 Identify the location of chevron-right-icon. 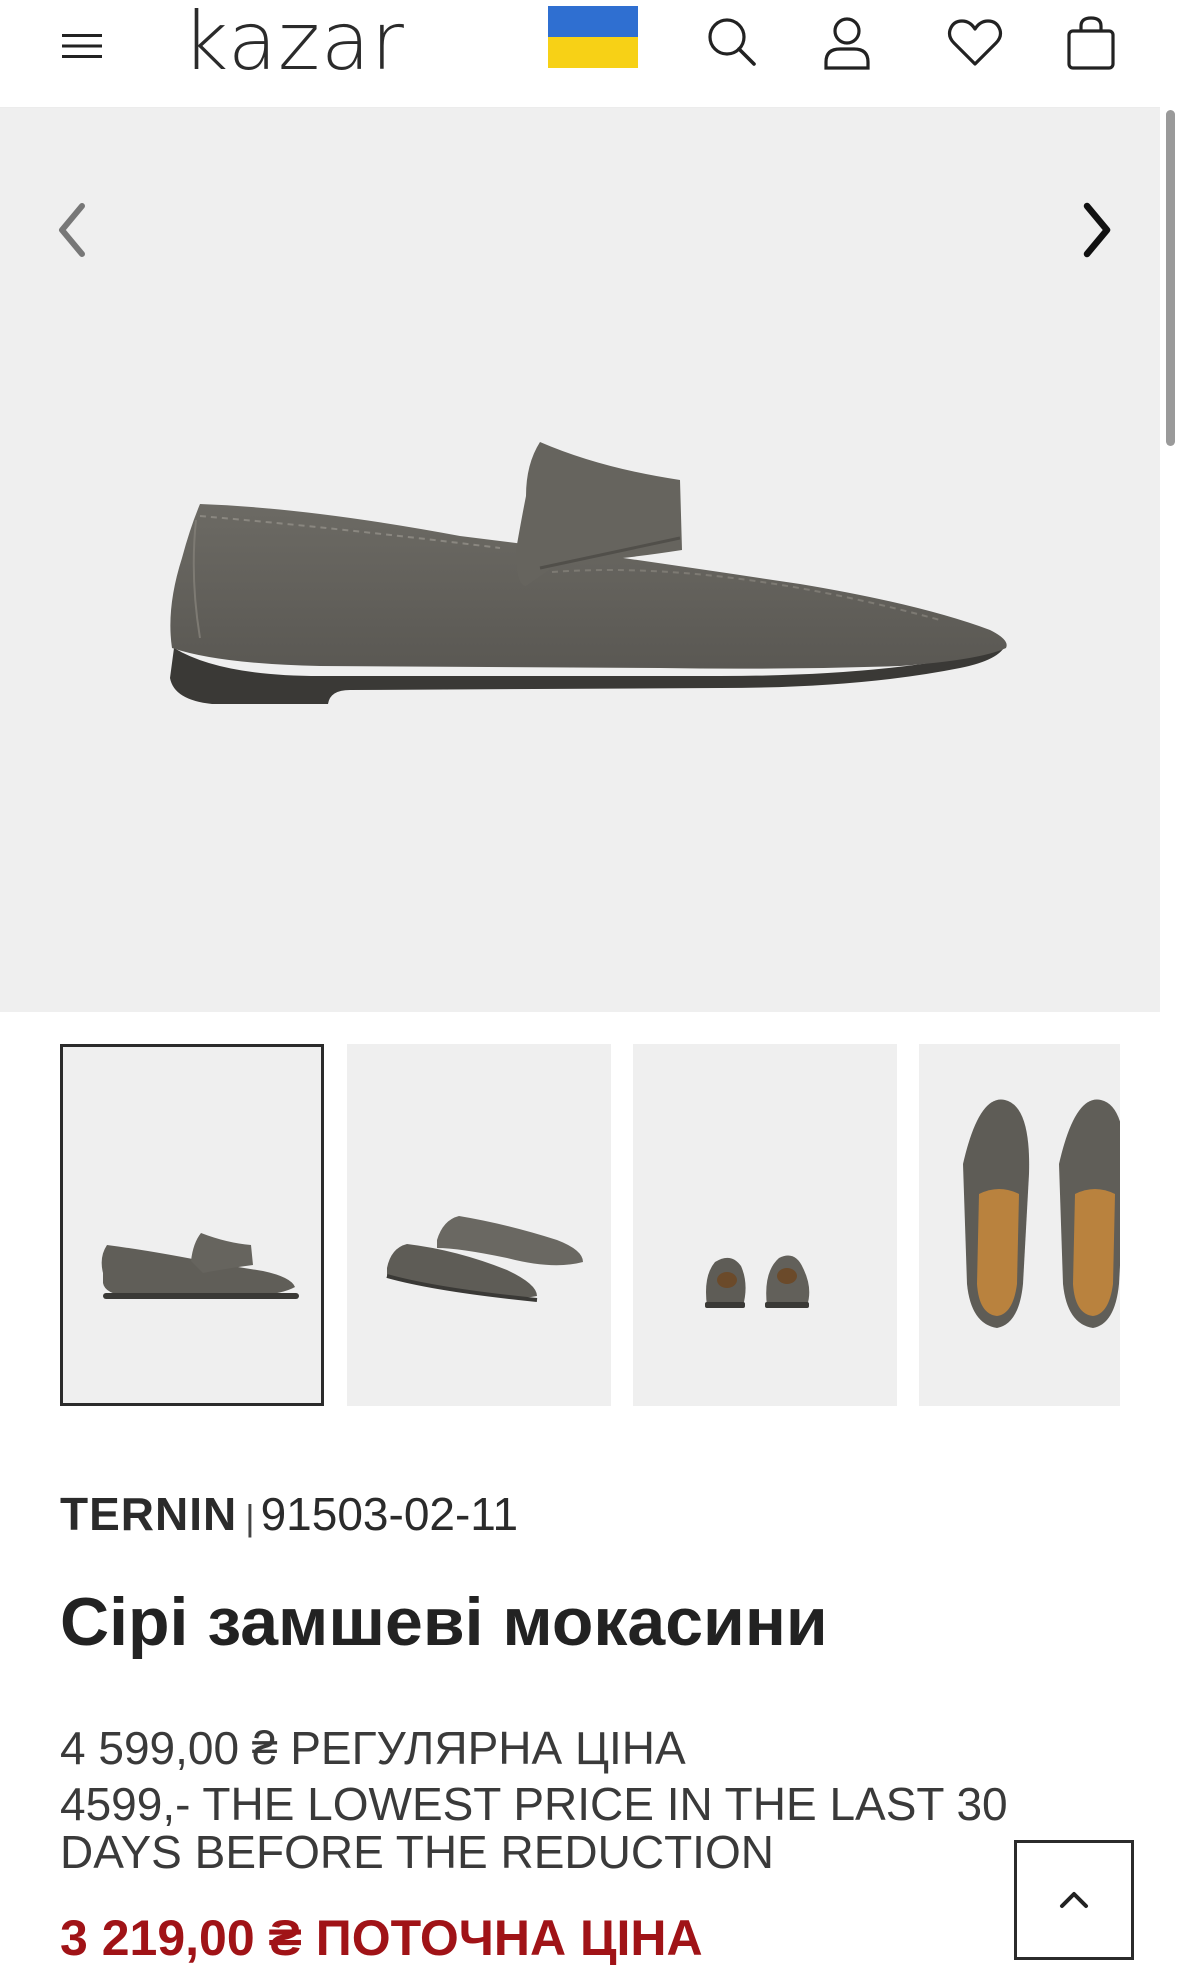
(1097, 230).